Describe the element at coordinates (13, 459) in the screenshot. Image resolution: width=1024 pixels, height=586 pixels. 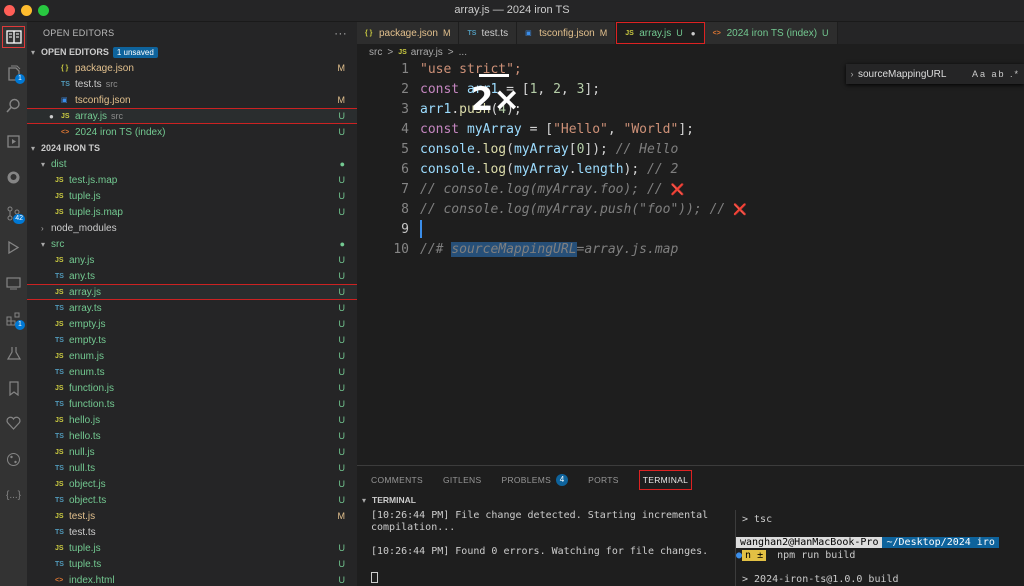
I see `git-graph-icon` at that location.